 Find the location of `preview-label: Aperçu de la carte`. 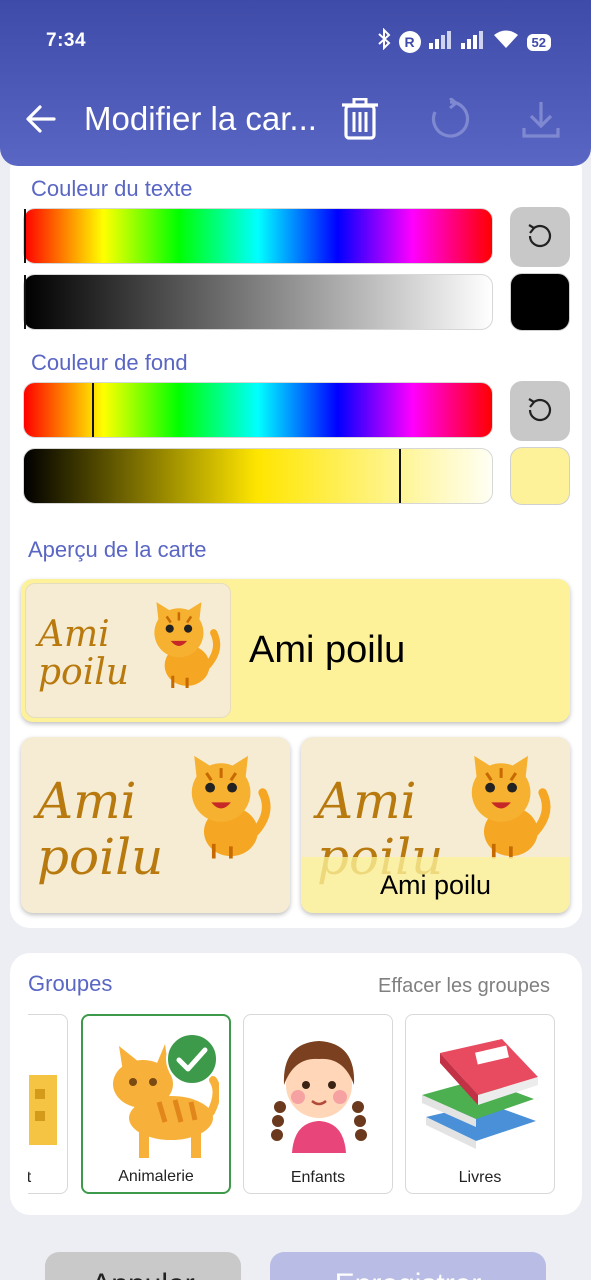

preview-label: Aperçu de la carte is located at coordinates (117, 549).